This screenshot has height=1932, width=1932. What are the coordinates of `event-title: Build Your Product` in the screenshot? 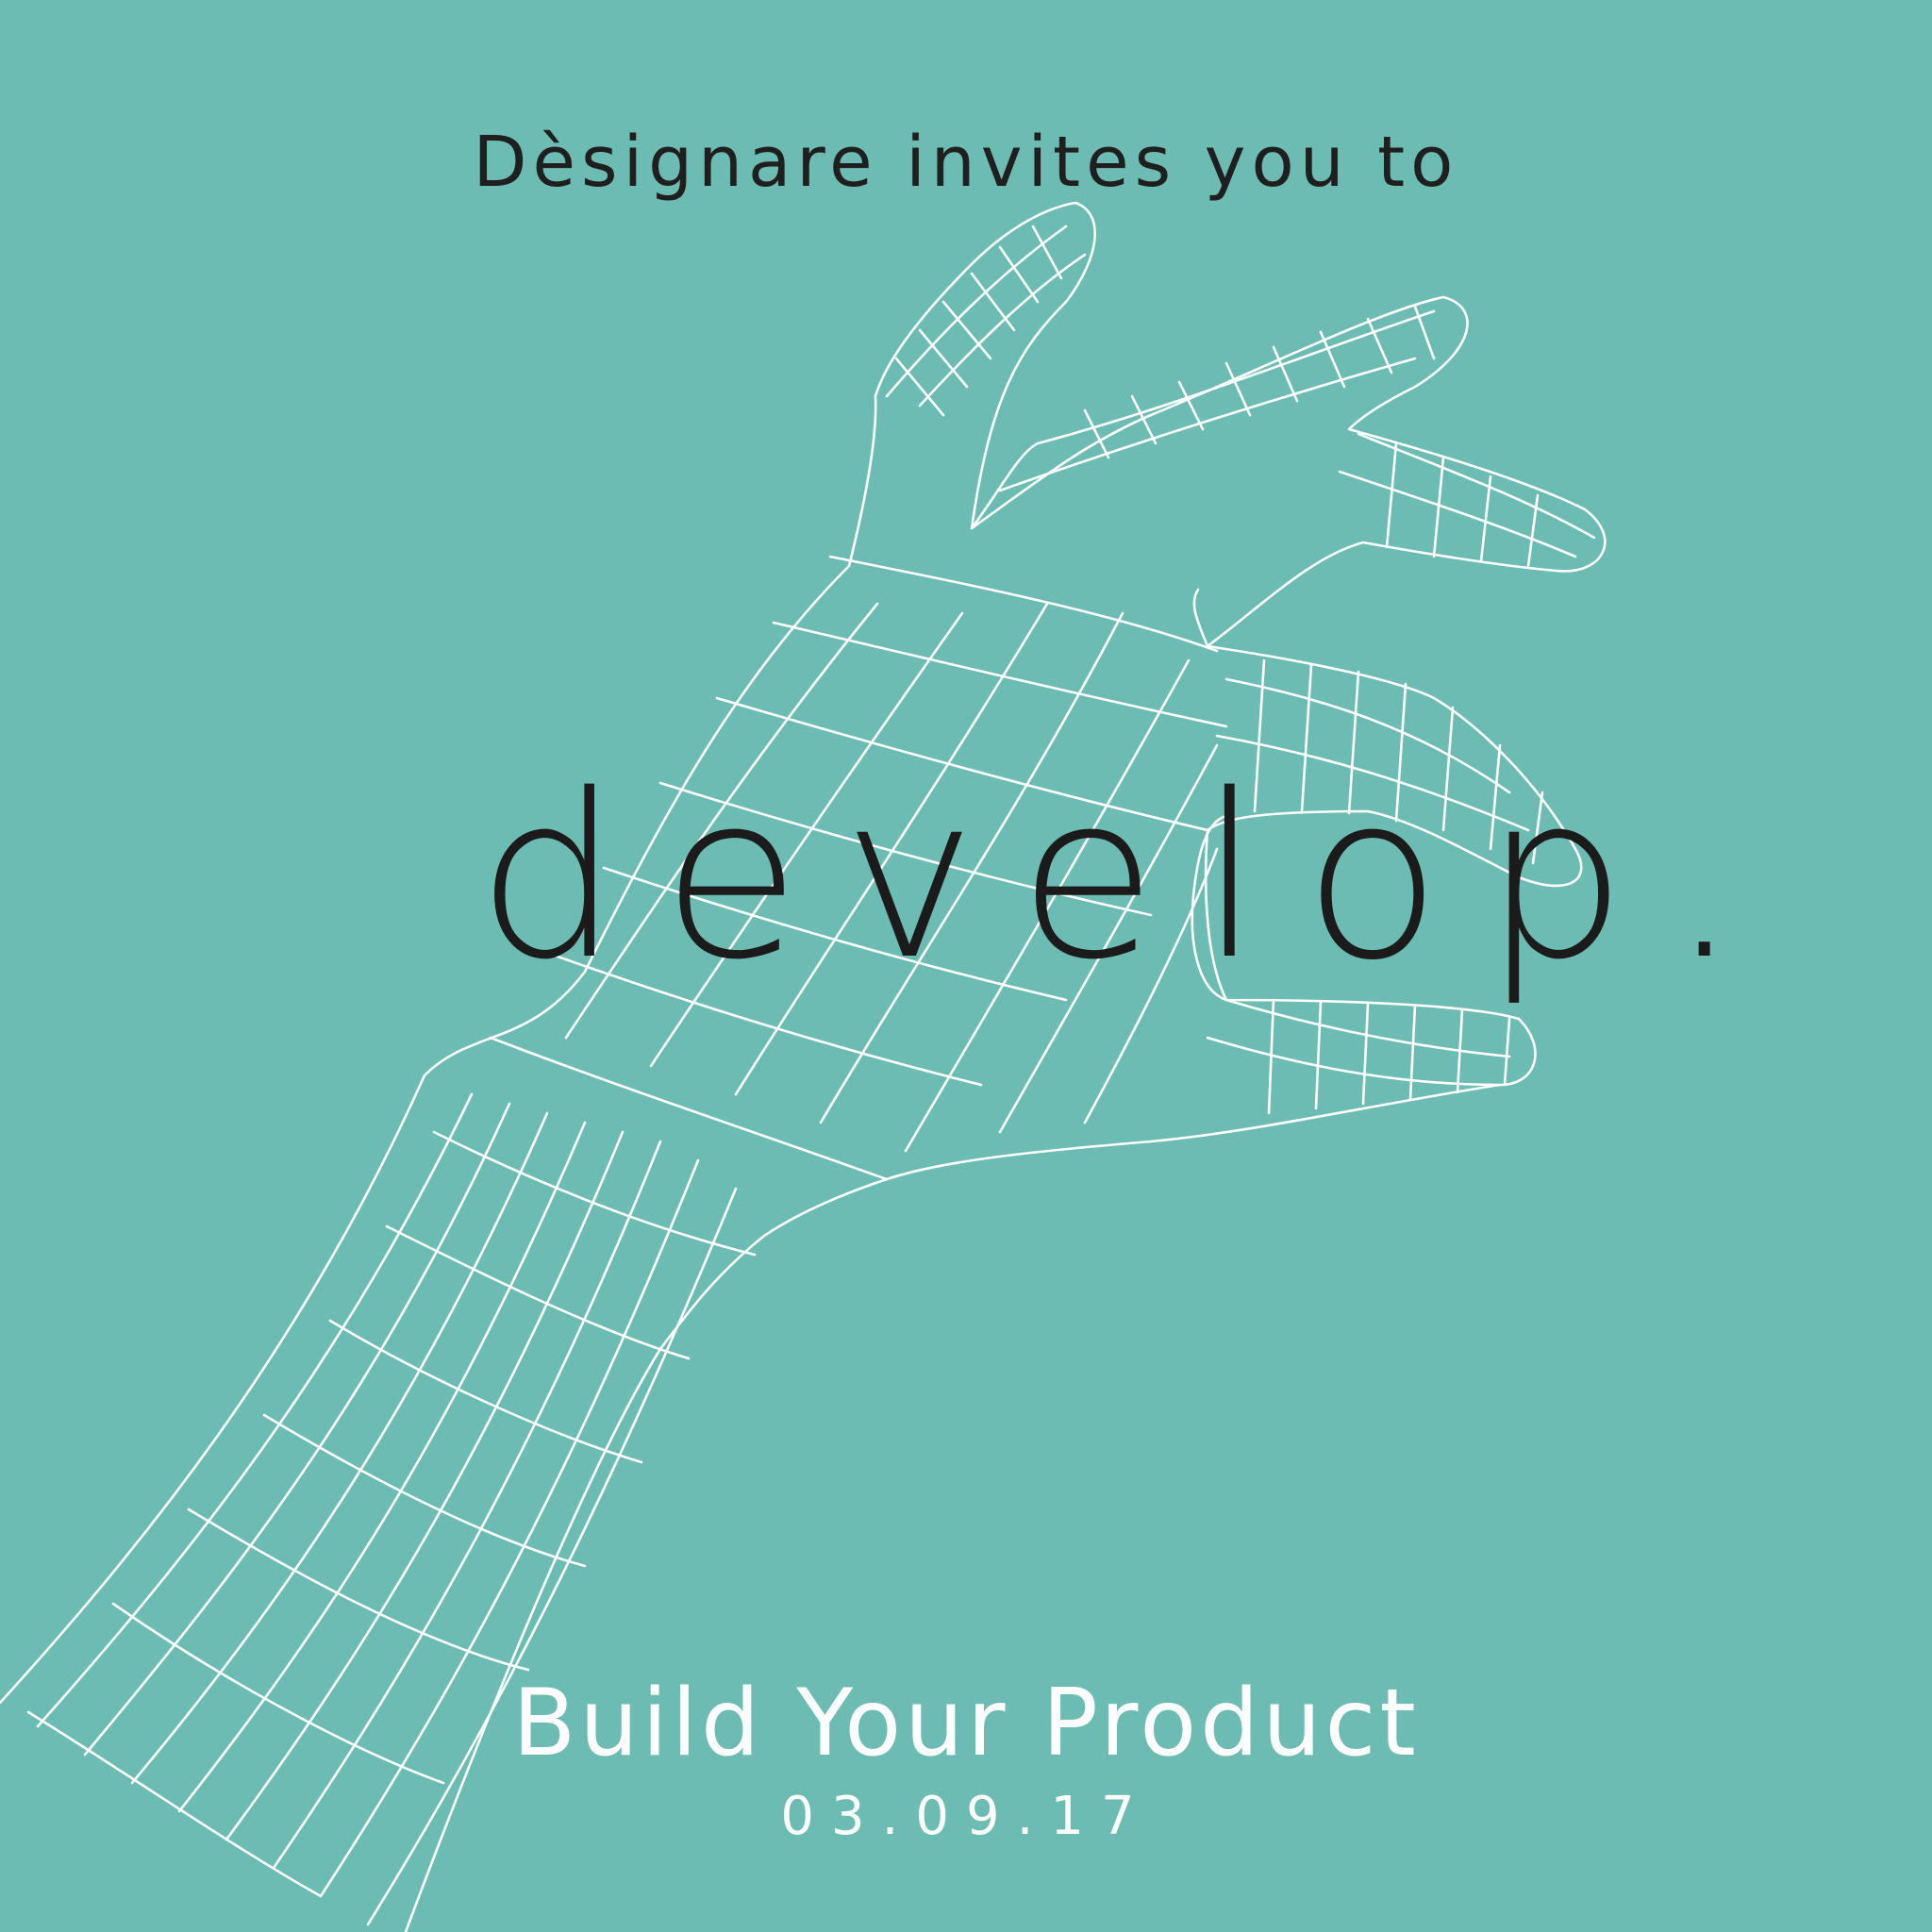 It's located at (966, 1724).